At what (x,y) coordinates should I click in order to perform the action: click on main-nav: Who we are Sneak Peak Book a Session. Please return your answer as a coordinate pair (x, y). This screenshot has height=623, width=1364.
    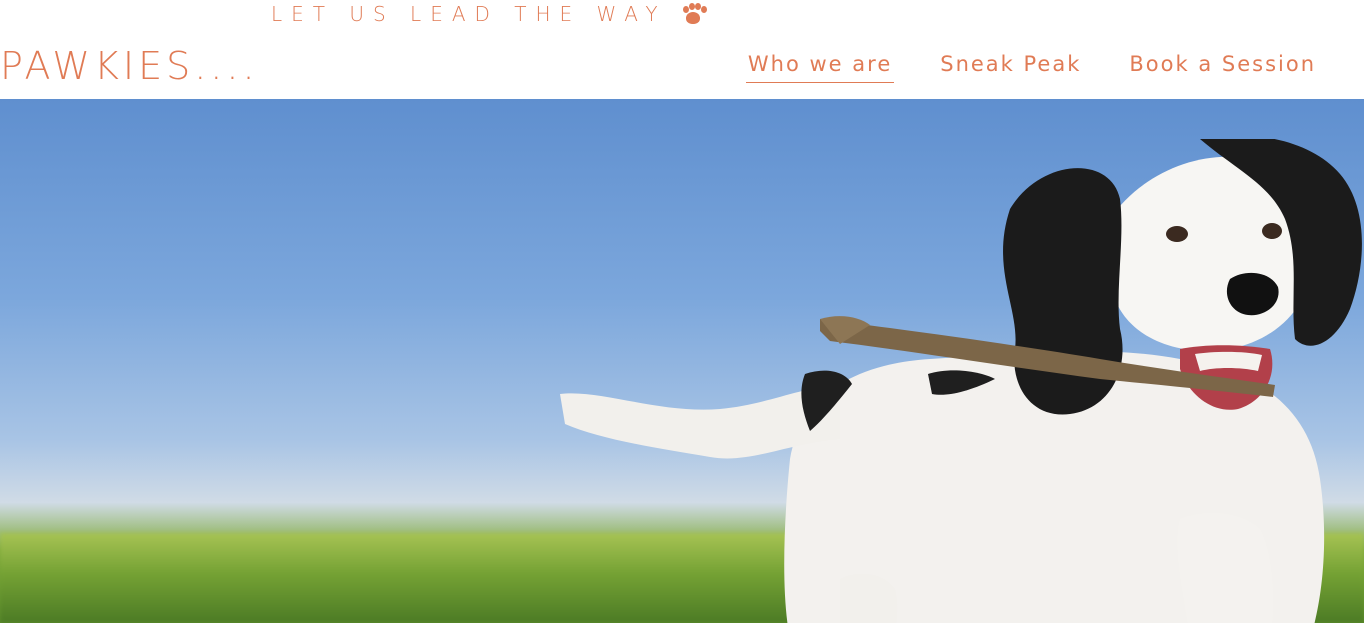
    Looking at the image, I should click on (1031, 66).